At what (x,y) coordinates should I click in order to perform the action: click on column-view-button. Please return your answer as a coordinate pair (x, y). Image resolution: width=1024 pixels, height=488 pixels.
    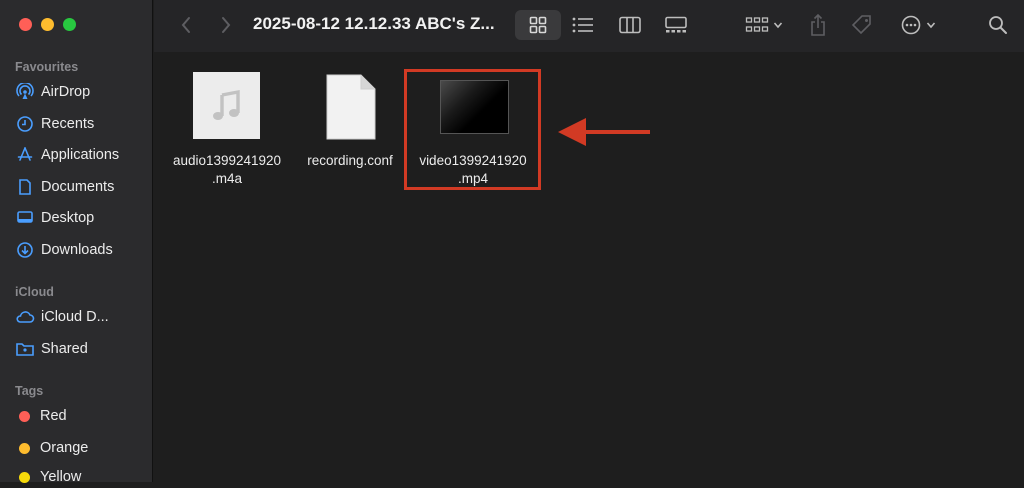
    Looking at the image, I should click on (630, 25).